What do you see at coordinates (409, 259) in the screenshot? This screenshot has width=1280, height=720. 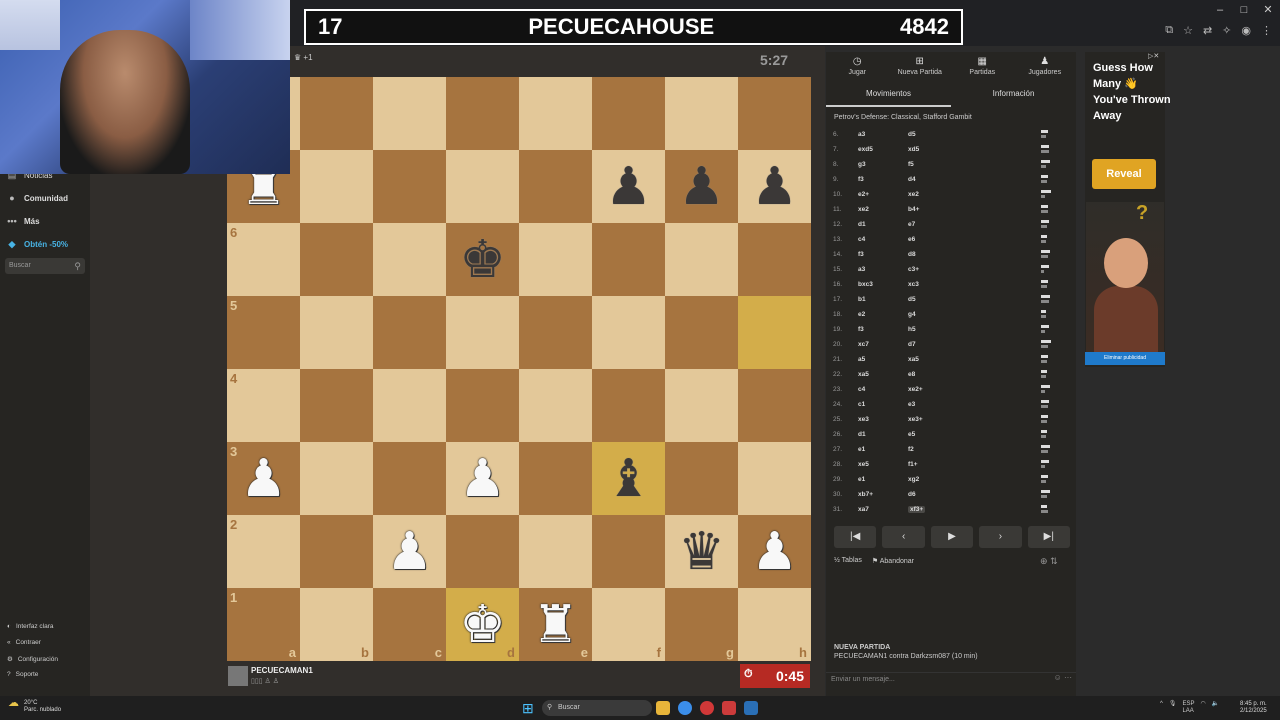 I see `square-c6` at bounding box center [409, 259].